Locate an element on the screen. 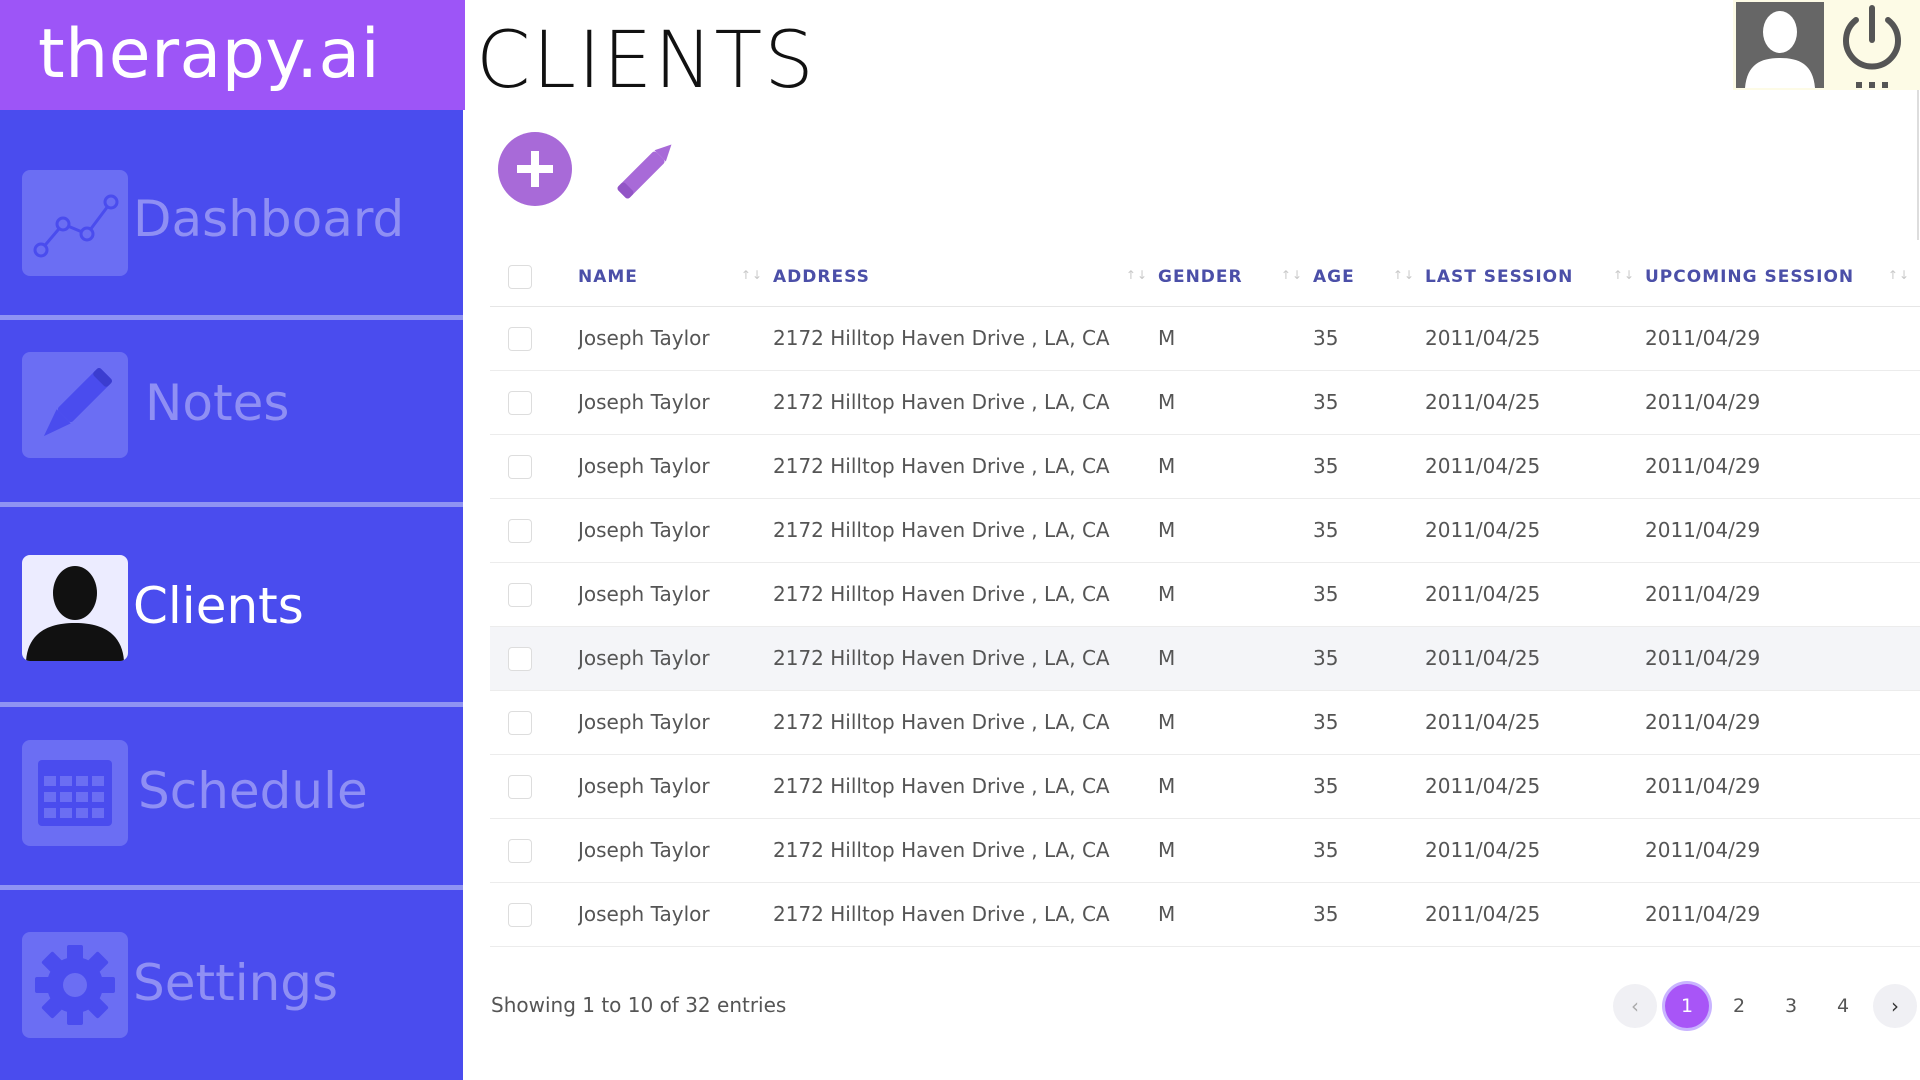  select-all-checkbox is located at coordinates (520, 276).